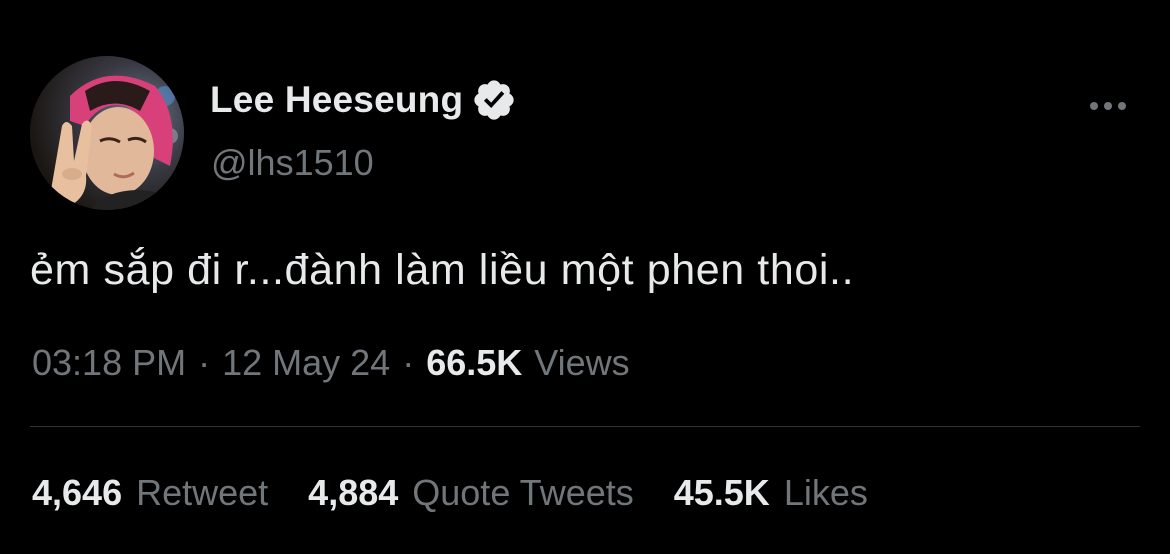 Image resolution: width=1170 pixels, height=554 pixels. What do you see at coordinates (202, 492) in the screenshot?
I see `retweets-label: Retweet` at bounding box center [202, 492].